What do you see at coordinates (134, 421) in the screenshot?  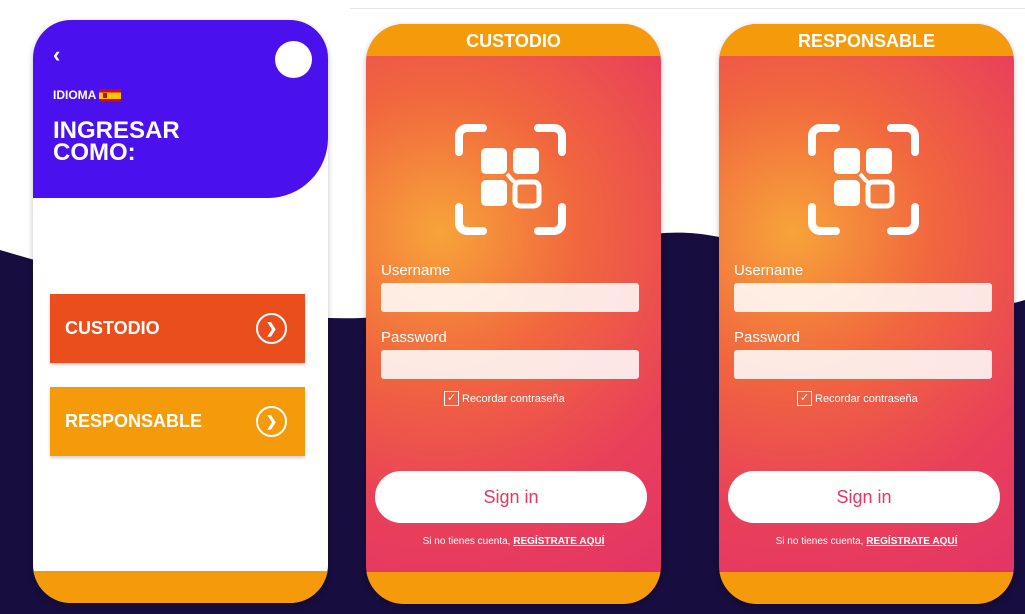 I see `responsable-button-label: RESPONSABLE` at bounding box center [134, 421].